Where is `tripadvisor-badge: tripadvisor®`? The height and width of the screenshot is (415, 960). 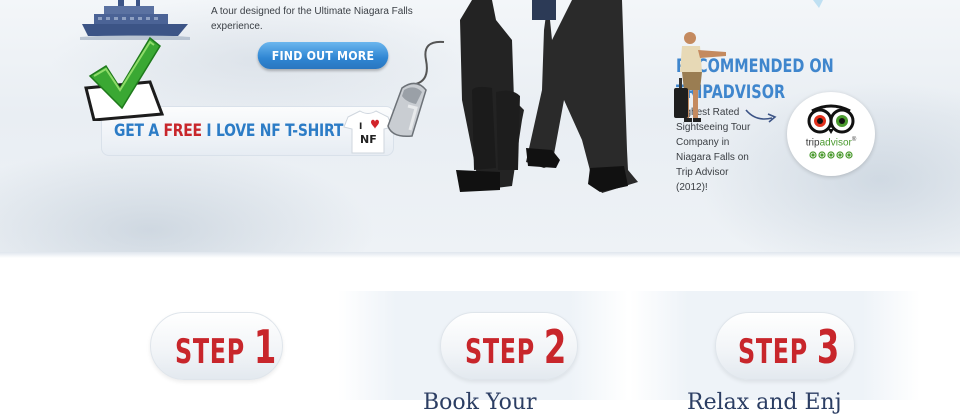 tripadvisor-badge: tripadvisor® is located at coordinates (831, 134).